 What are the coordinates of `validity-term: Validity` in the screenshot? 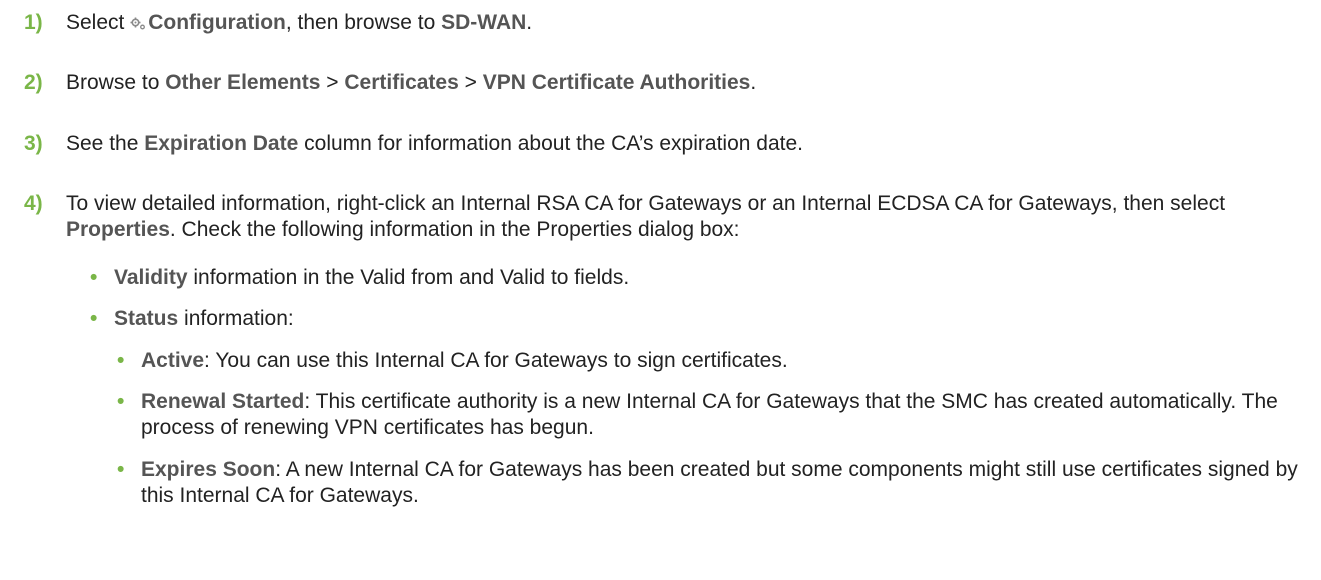 It's located at (151, 277).